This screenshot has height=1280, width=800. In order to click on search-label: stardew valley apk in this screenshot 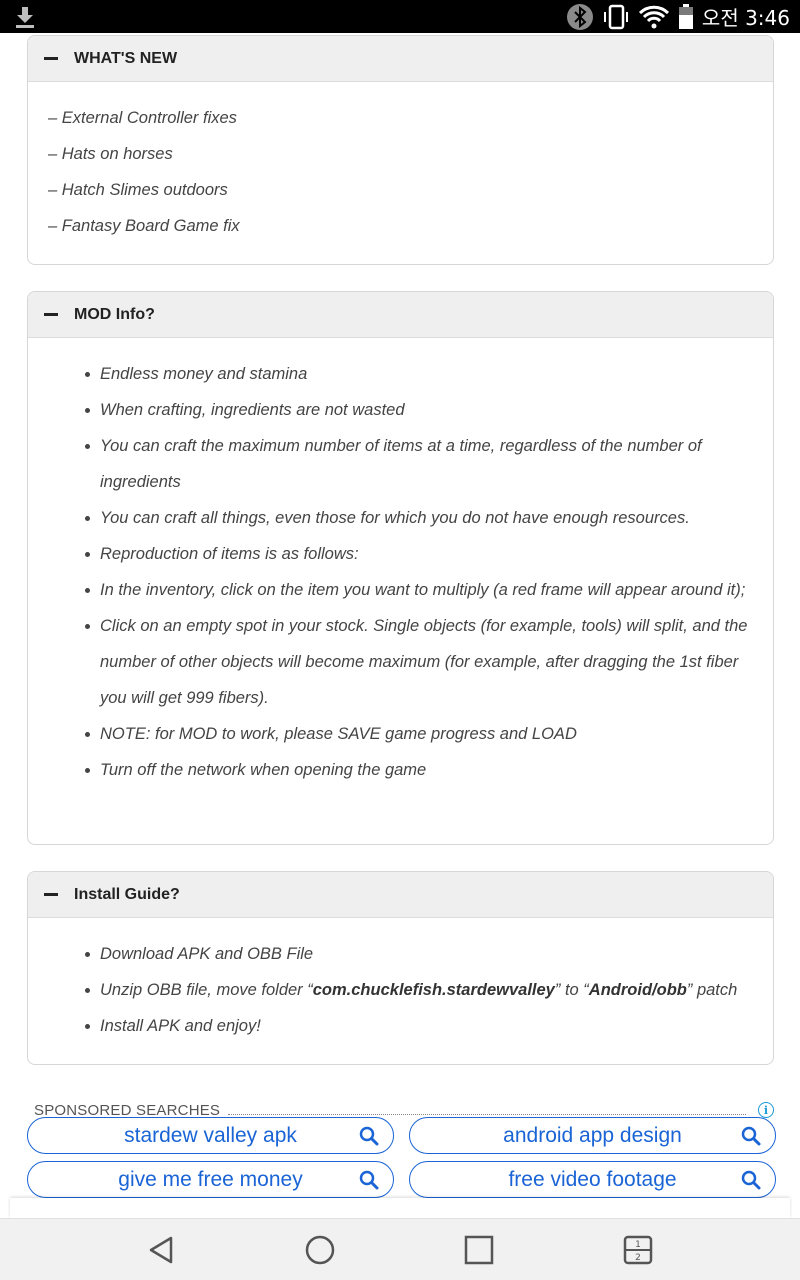, I will do `click(210, 1135)`.